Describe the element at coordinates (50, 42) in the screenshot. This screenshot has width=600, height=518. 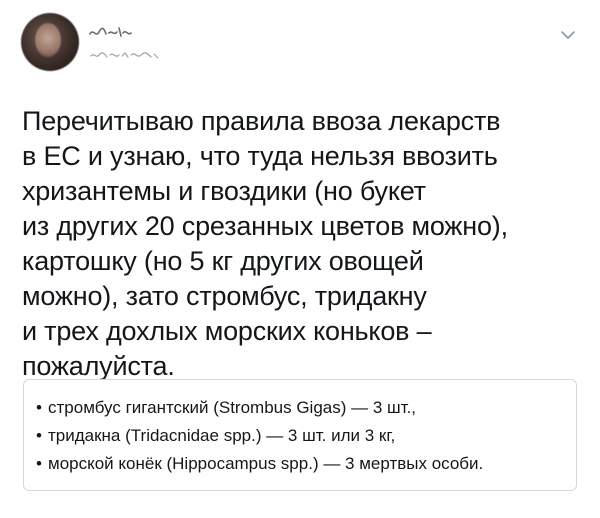
I see `avatar` at that location.